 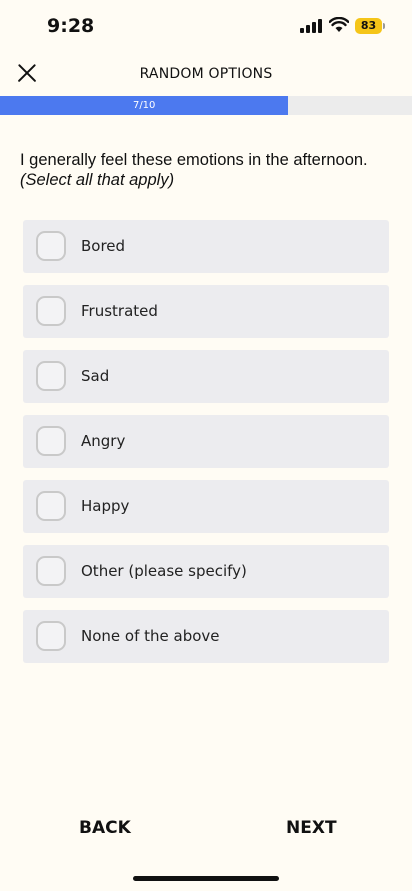 What do you see at coordinates (339, 24) in the screenshot?
I see `wifi-icon` at bounding box center [339, 24].